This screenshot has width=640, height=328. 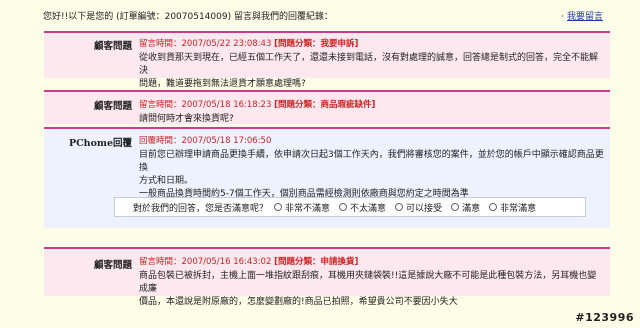 What do you see at coordinates (201, 208) in the screenshot?
I see `survey-question: 對於我們的回答，您是否滿意呢？` at bounding box center [201, 208].